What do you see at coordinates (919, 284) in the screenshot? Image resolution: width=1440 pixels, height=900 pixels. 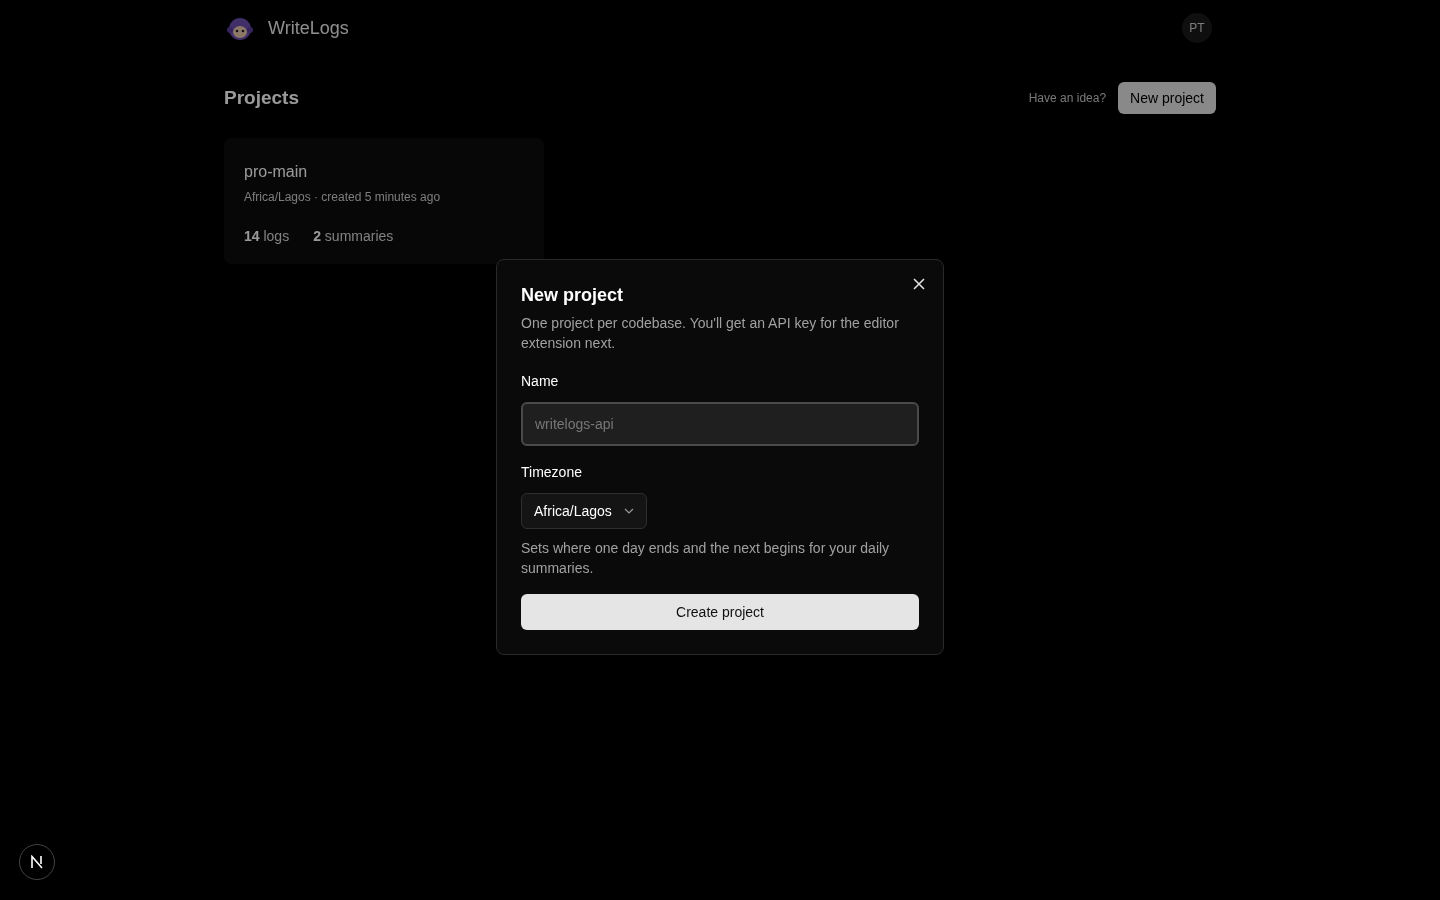 I see `close-icon` at bounding box center [919, 284].